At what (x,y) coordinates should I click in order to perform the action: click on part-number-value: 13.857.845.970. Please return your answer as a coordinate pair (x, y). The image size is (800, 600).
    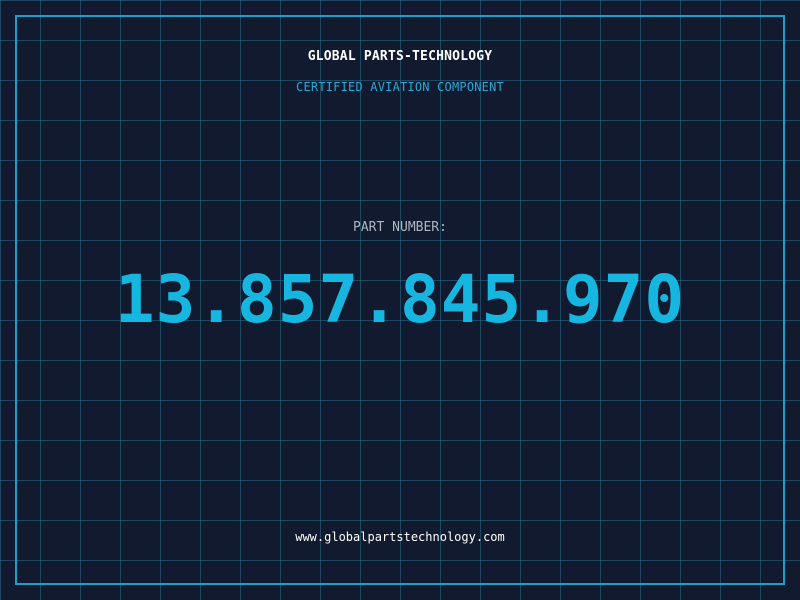
    Looking at the image, I should click on (400, 299).